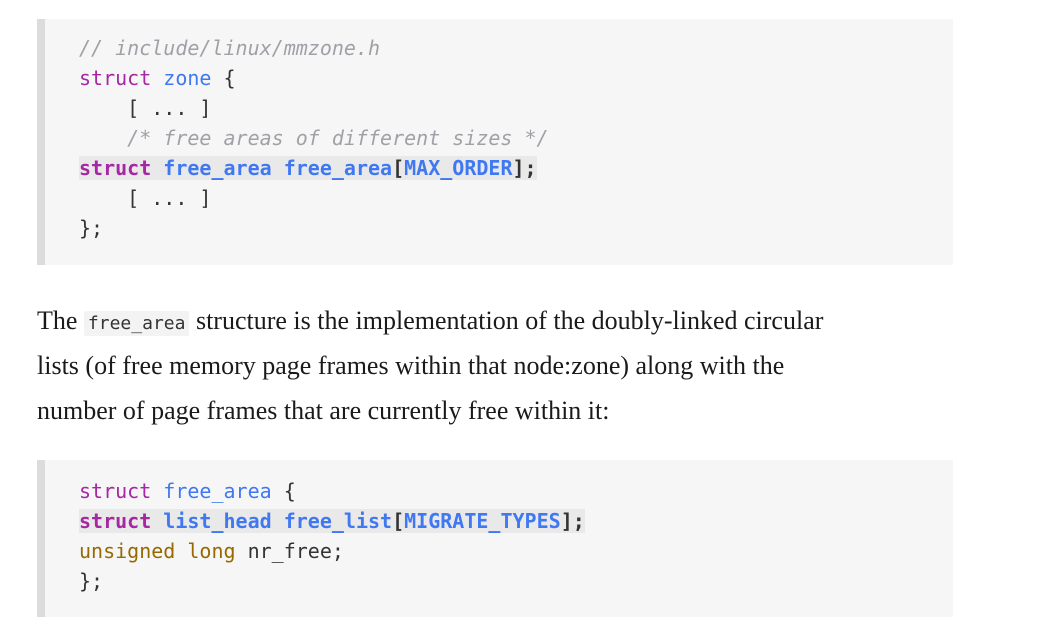 The height and width of the screenshot is (622, 1049). I want to click on code-type-name: list_head, so click(217, 521).